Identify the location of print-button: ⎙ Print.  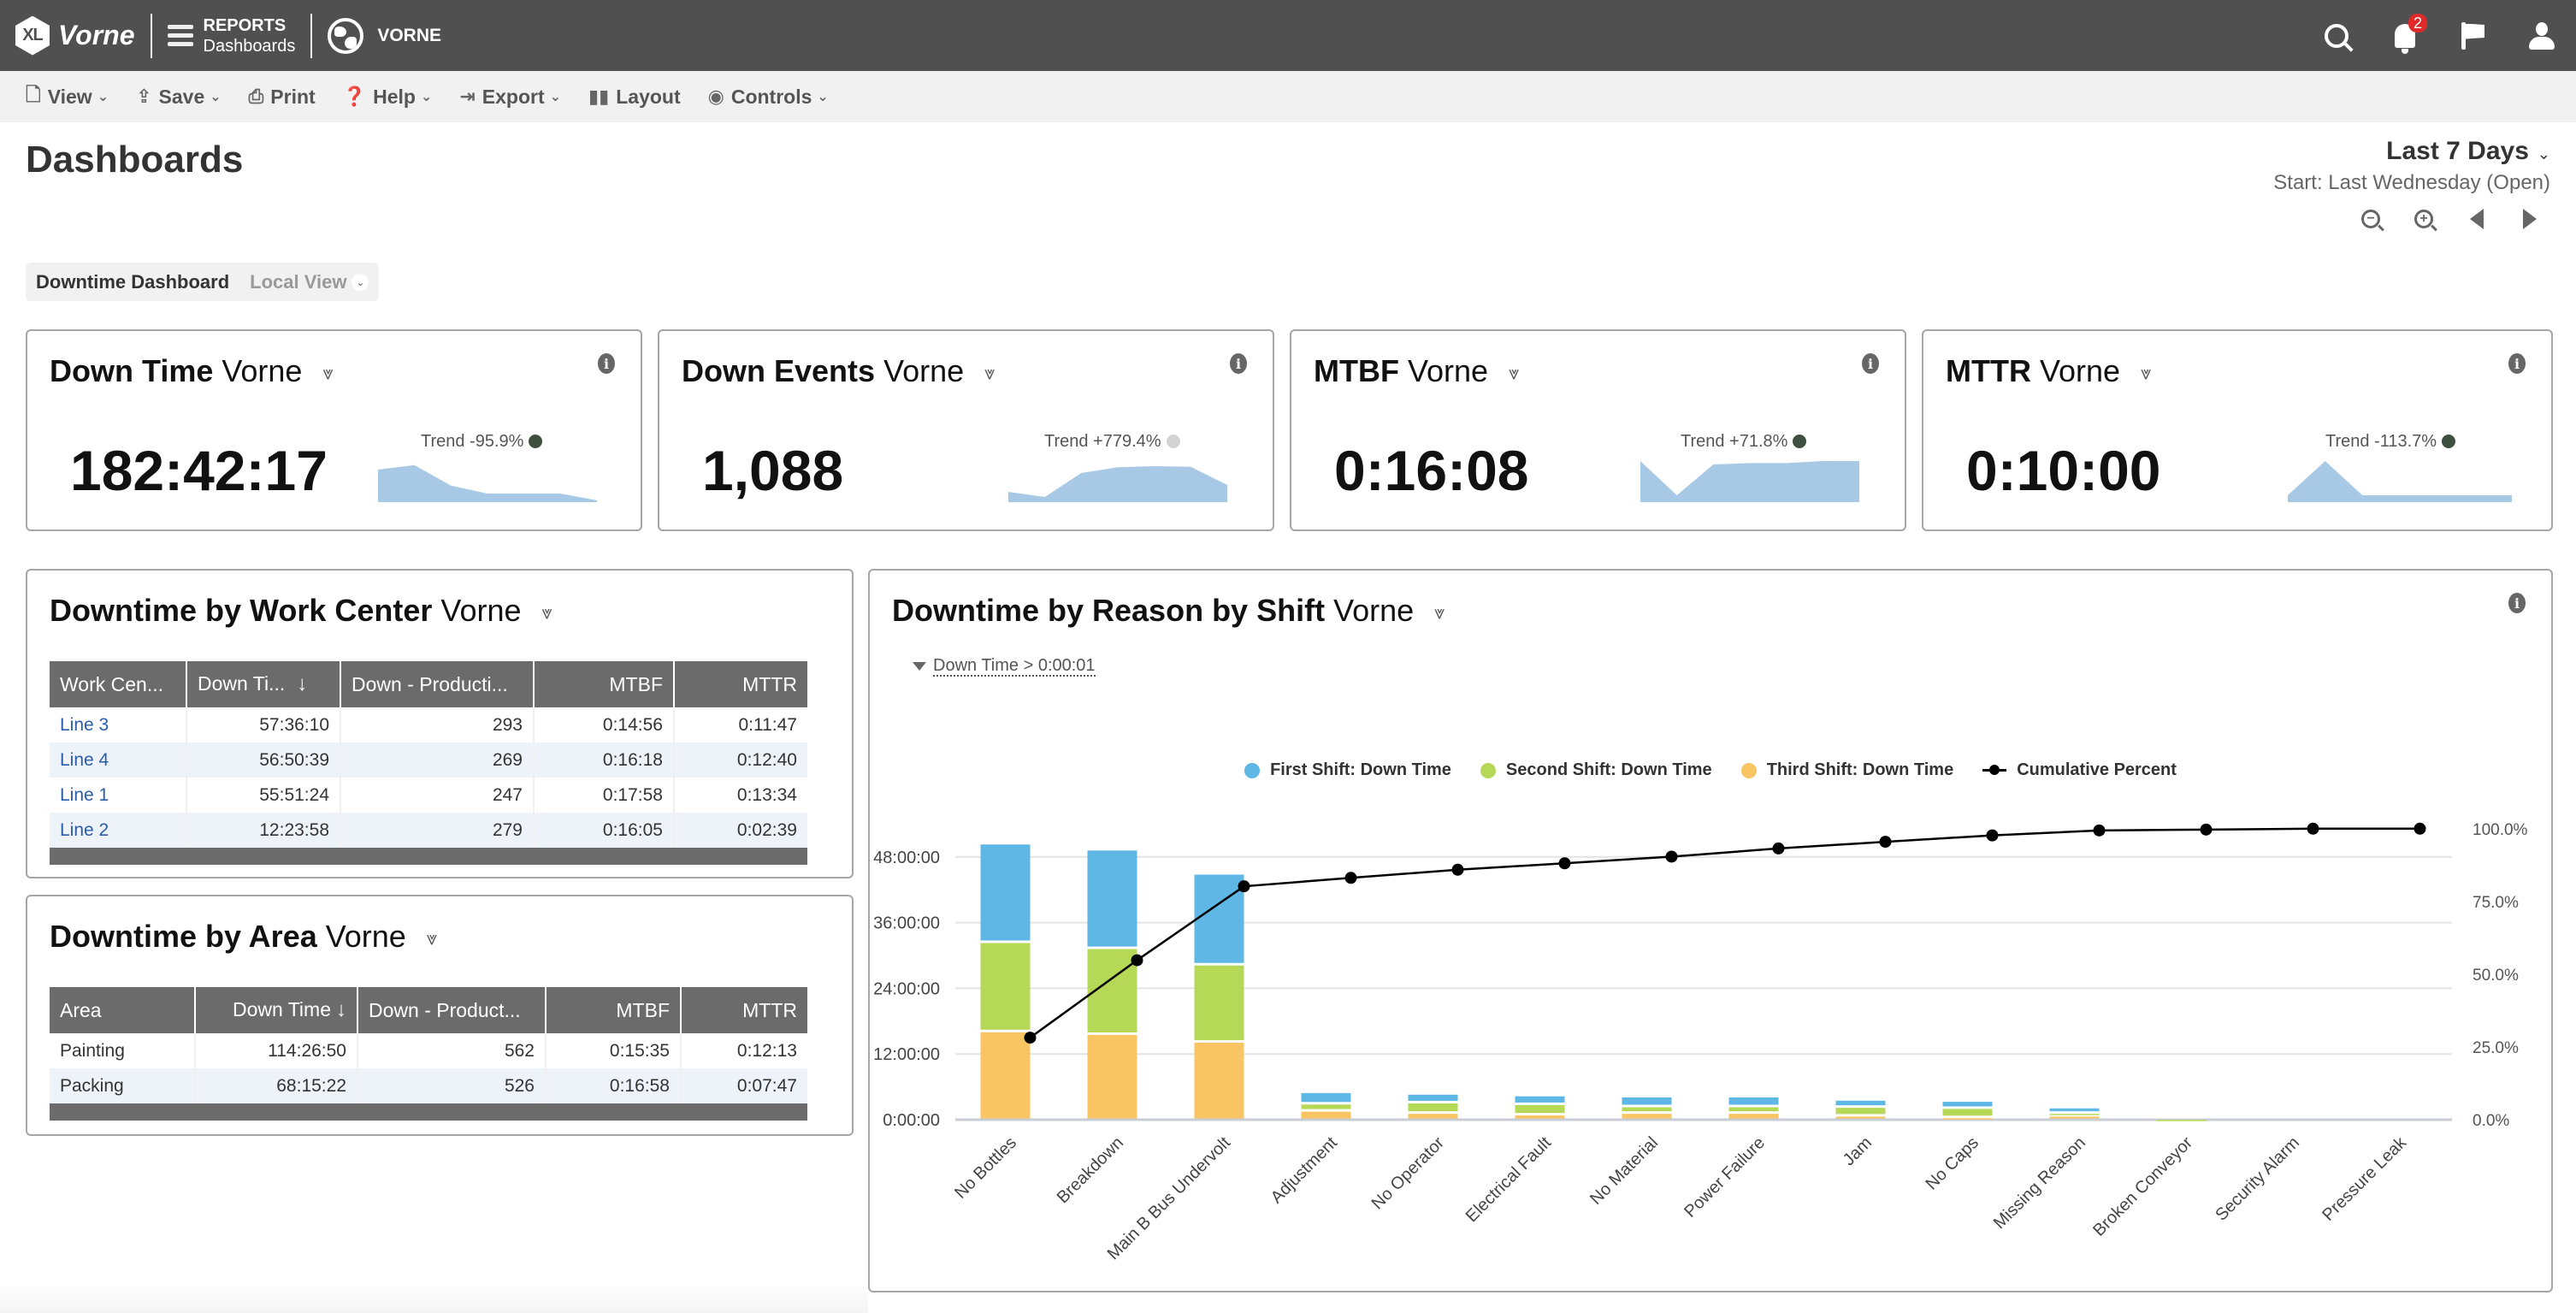
(282, 97).